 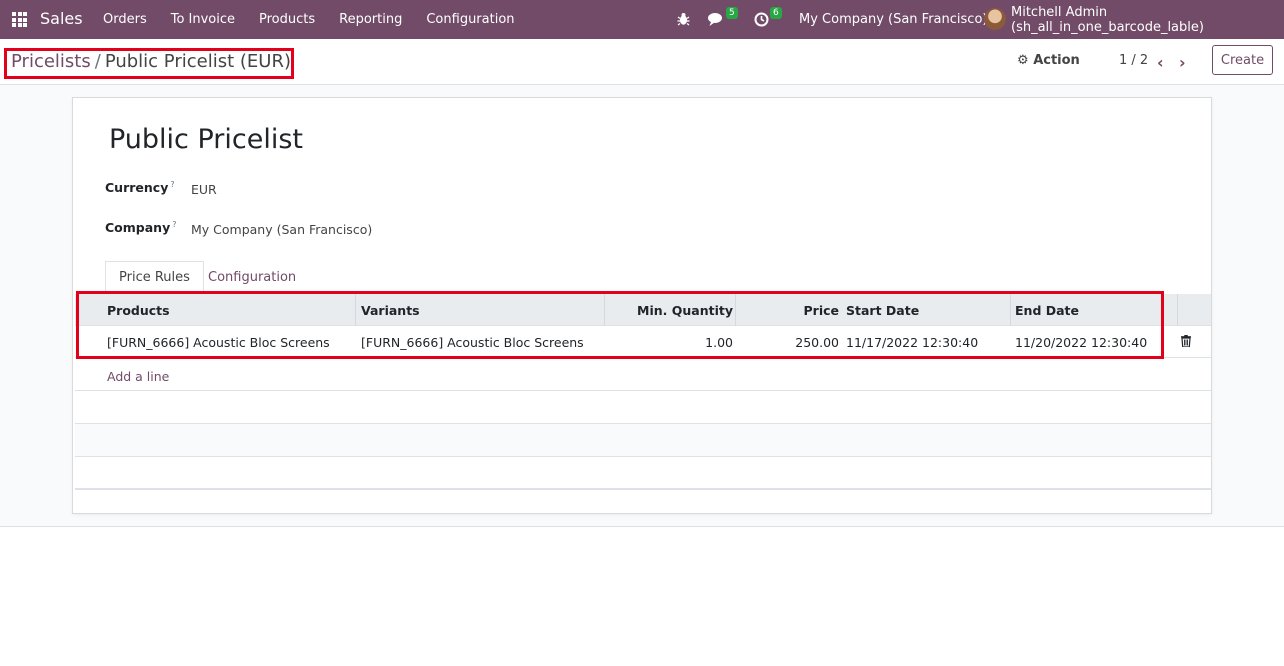 What do you see at coordinates (1242, 60) in the screenshot?
I see `create-button: Create` at bounding box center [1242, 60].